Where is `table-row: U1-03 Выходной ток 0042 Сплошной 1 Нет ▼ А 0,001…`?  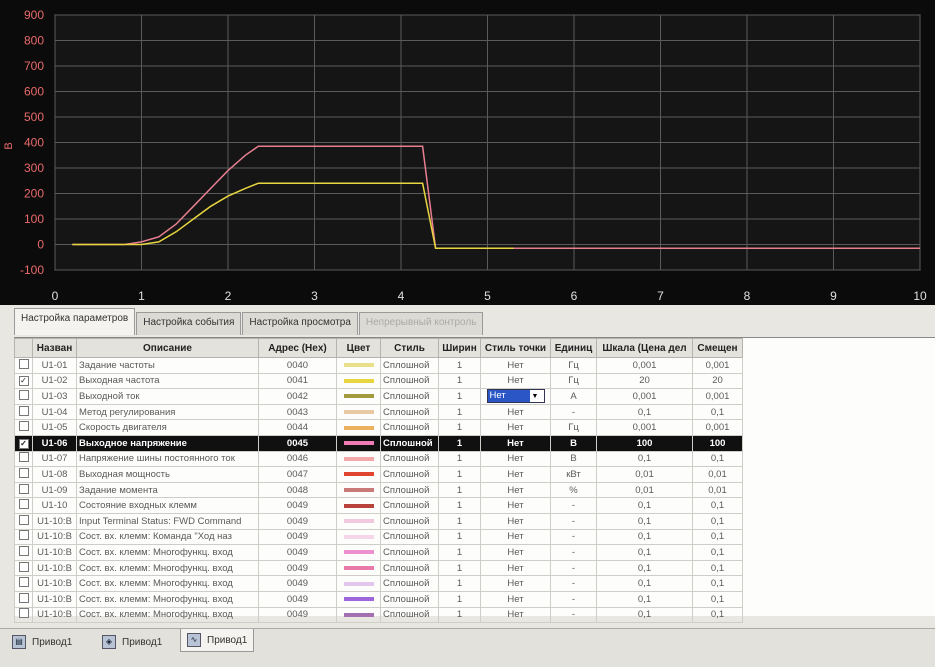 table-row: U1-03 Выходной ток 0042 Сплошной 1 Нет ▼ А 0,001… is located at coordinates (378, 396).